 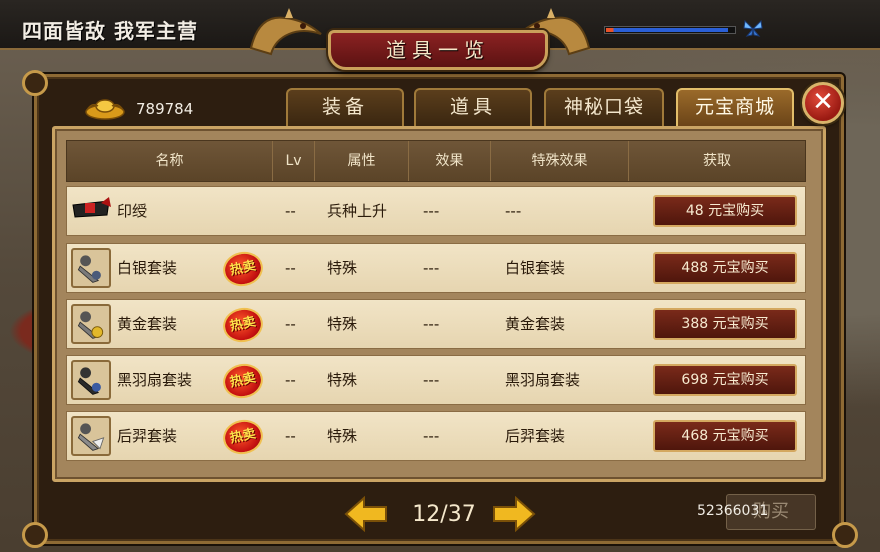 What do you see at coordinates (170, 161) in the screenshot?
I see `header-name: 名称` at bounding box center [170, 161].